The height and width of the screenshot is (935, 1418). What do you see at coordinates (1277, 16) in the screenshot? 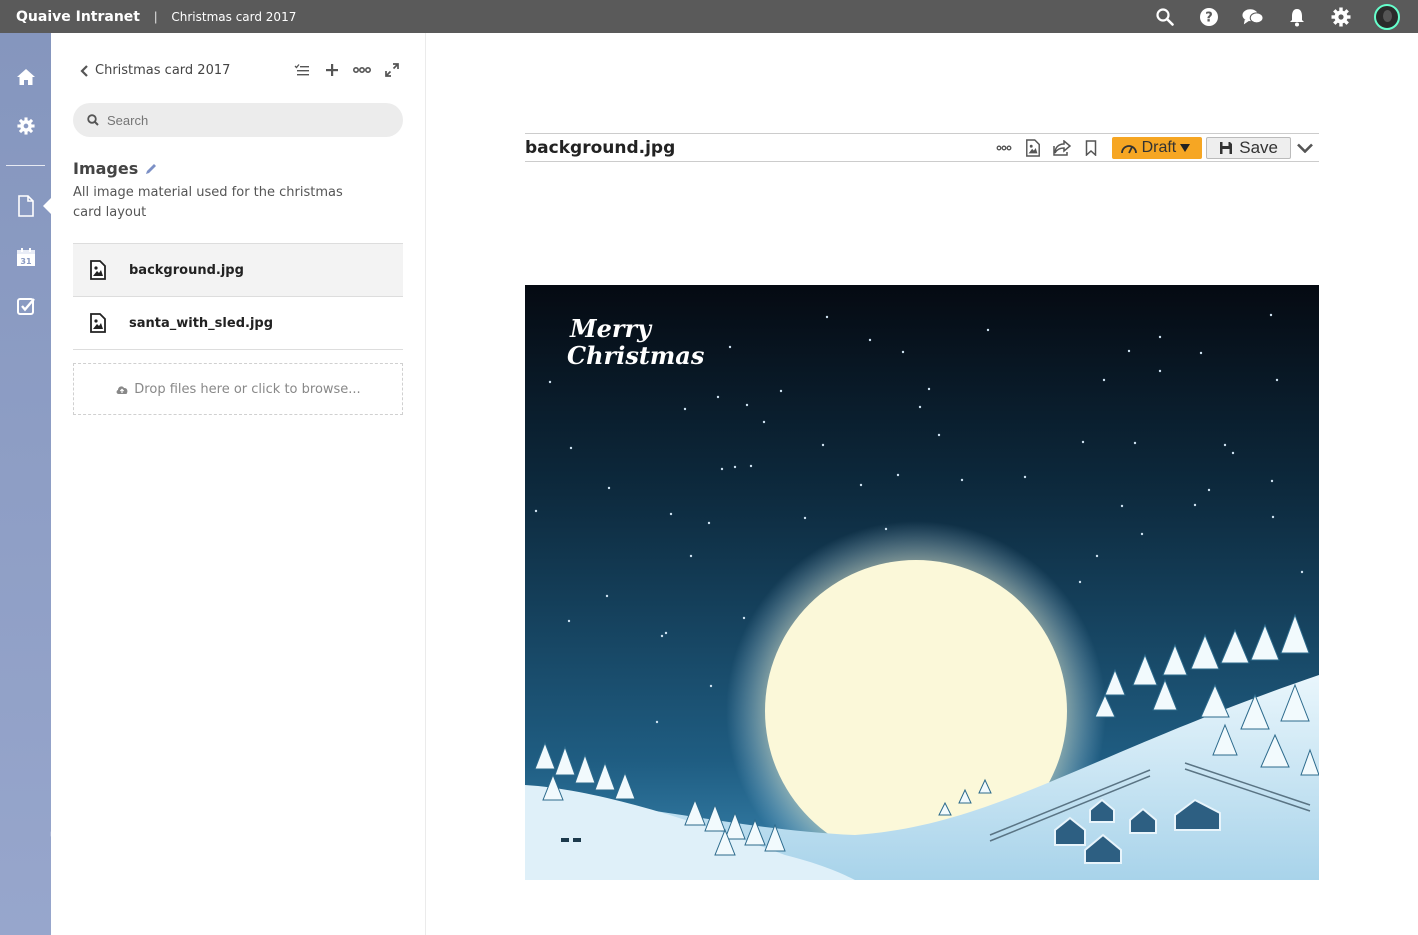
I see `top-tools: ?` at bounding box center [1277, 16].